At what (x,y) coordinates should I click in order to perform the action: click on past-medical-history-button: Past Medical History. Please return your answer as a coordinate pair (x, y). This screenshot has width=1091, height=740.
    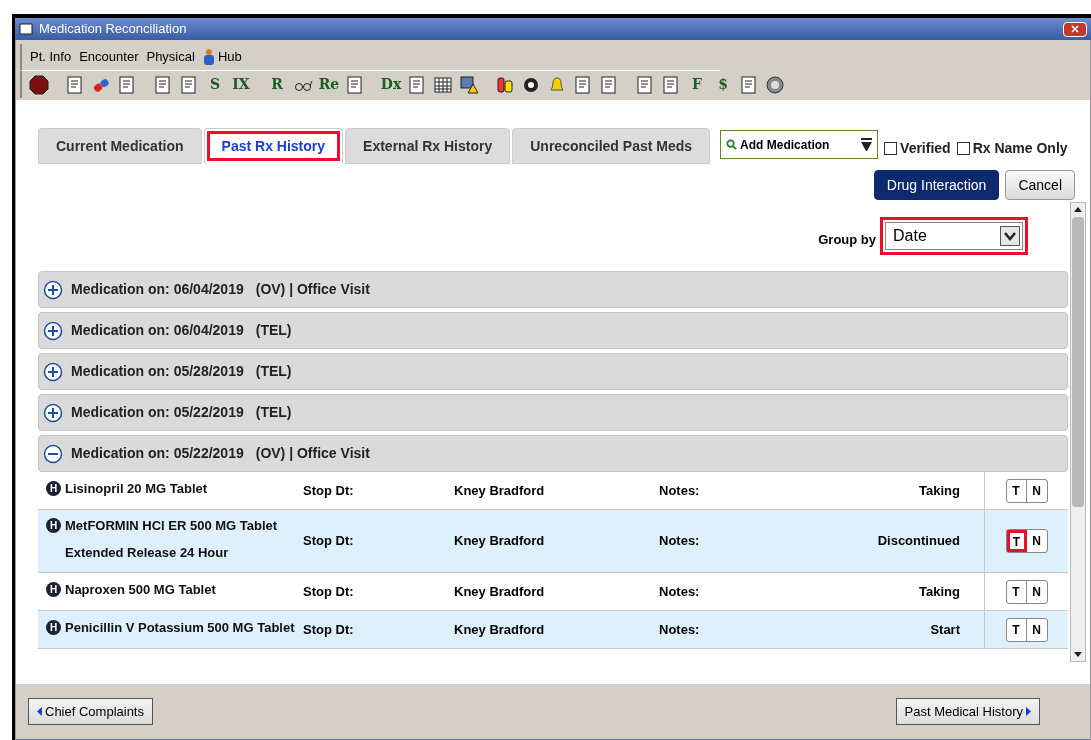
    Looking at the image, I should click on (967, 711).